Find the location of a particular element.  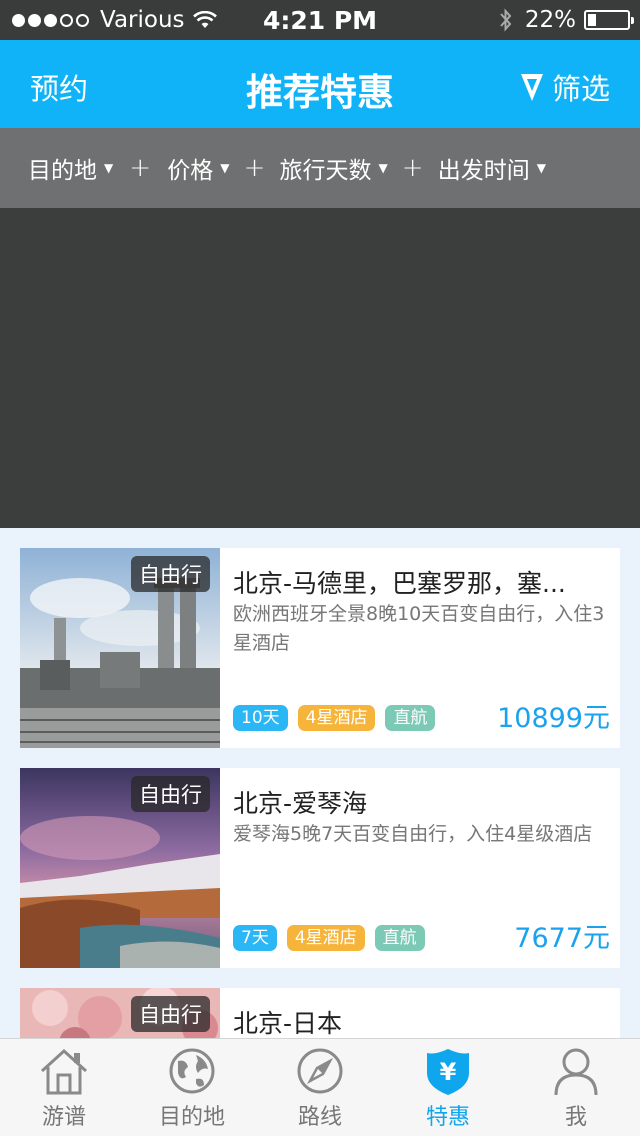

filter-button: 筛选 is located at coordinates (565, 87).